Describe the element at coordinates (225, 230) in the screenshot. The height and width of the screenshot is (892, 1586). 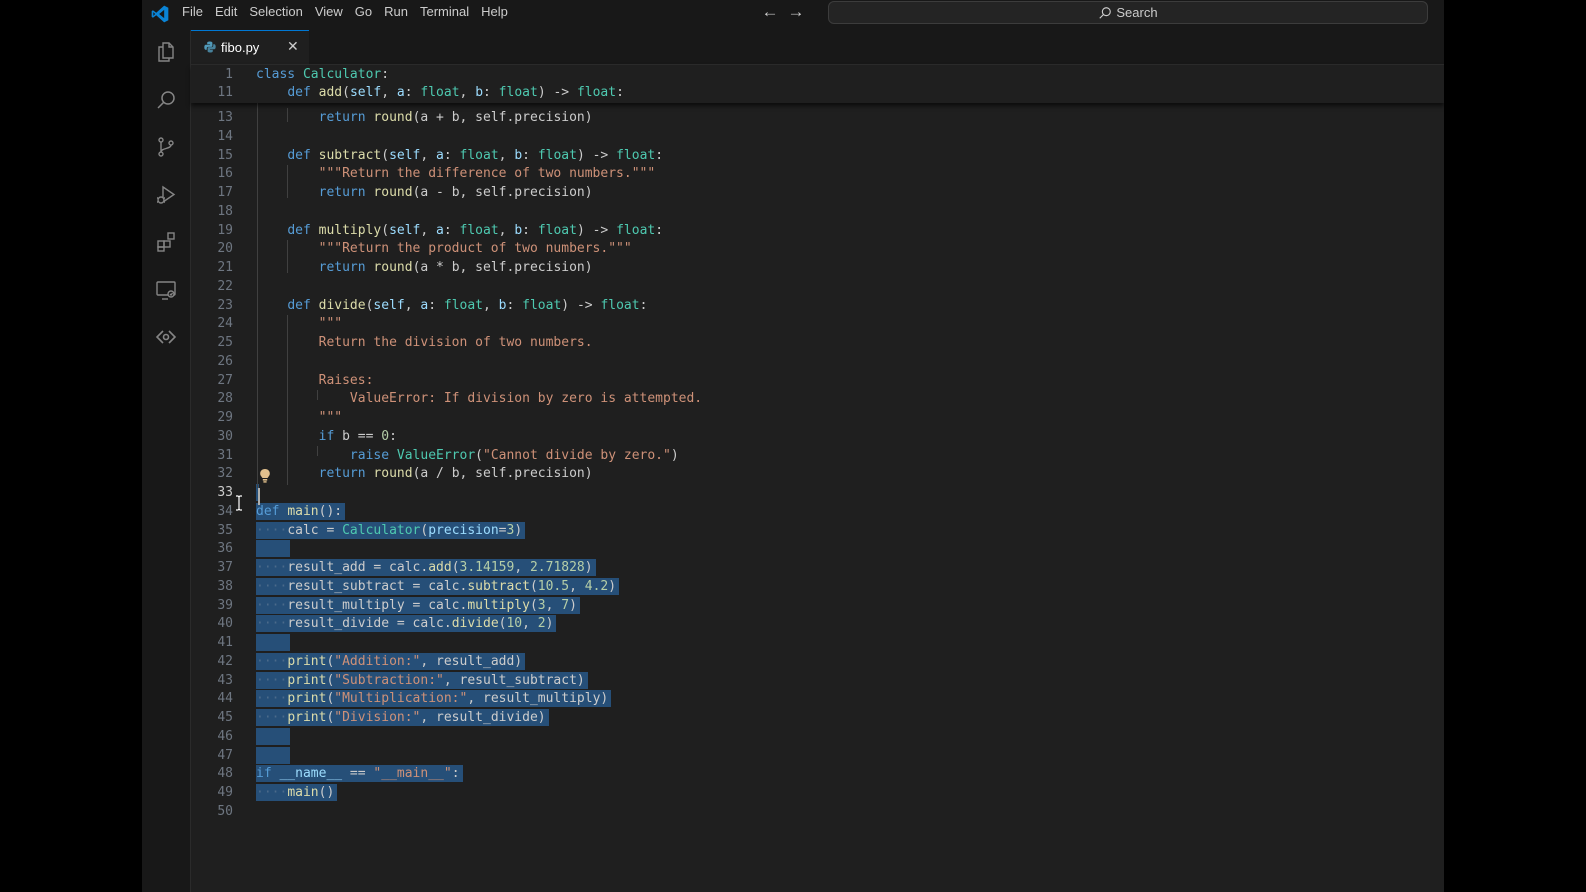
I see `line-number: 19` at that location.